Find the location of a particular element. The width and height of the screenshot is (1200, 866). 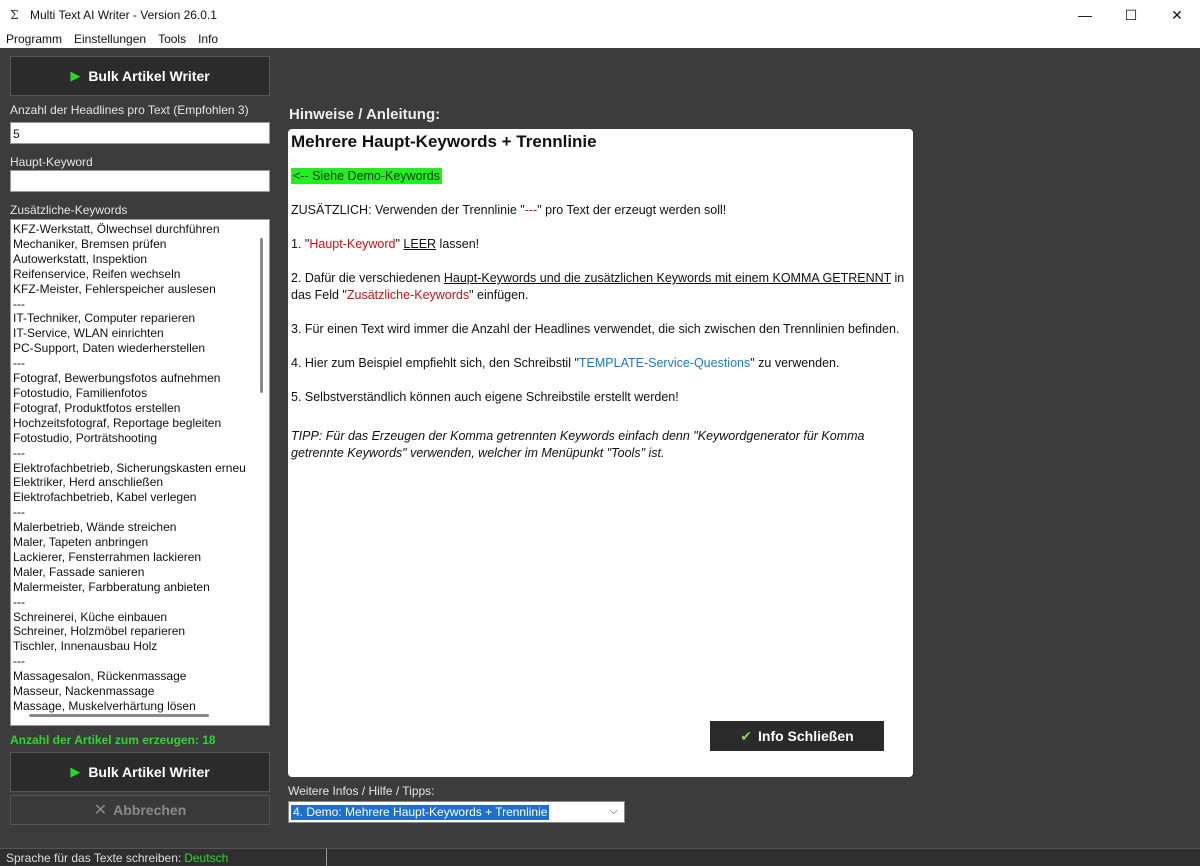

bulk-writer-top-button: ▶ Bulk Artikel Writer is located at coordinates (140, 76).